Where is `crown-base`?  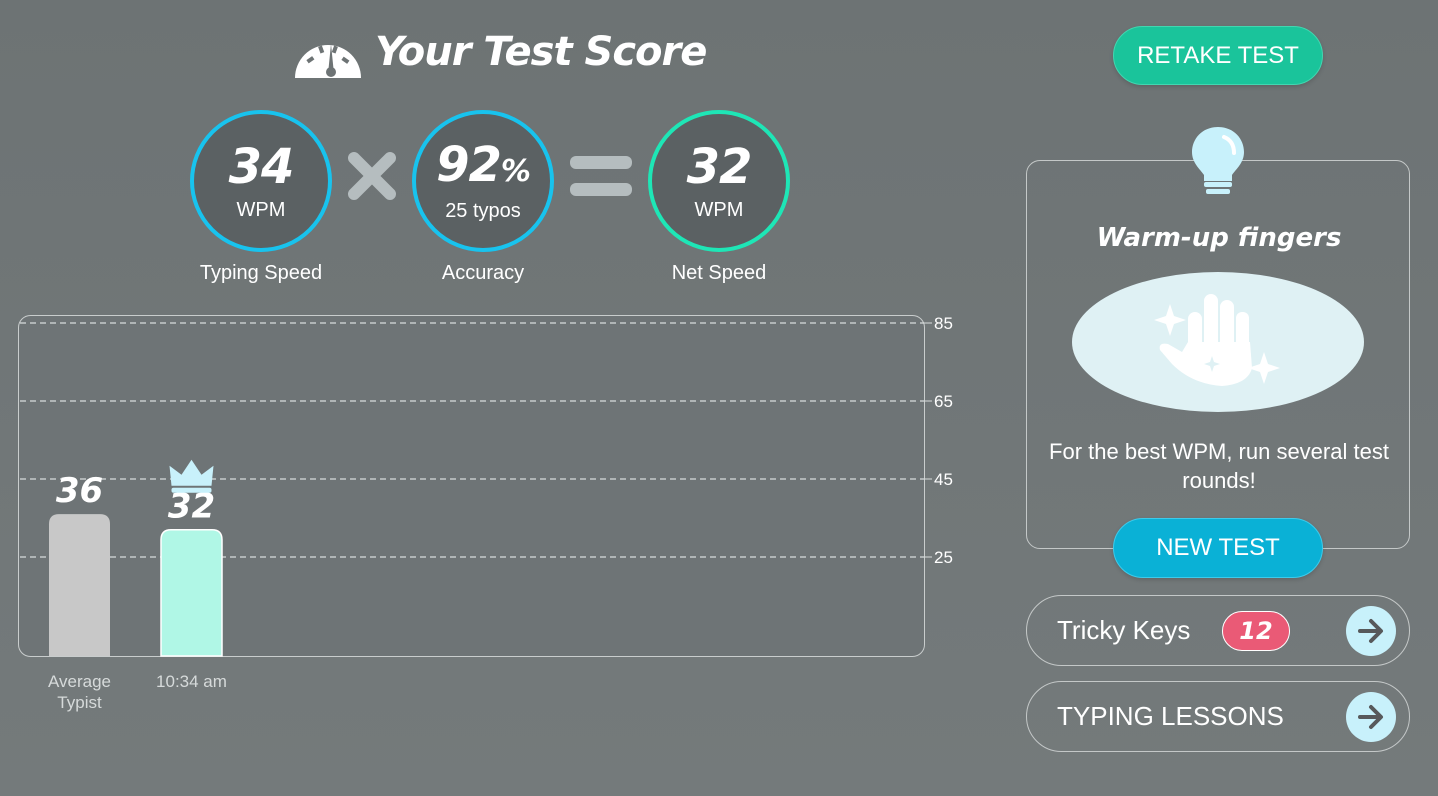
crown-base is located at coordinates (191, 490).